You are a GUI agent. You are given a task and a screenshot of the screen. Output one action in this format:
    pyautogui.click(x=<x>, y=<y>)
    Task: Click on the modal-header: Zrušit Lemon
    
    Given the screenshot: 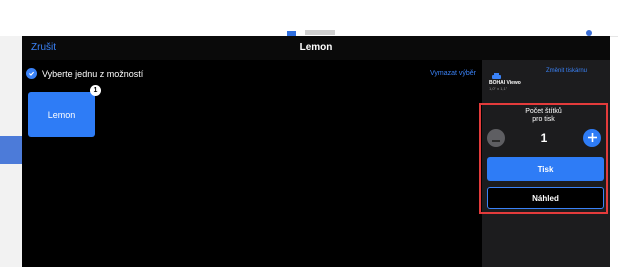 What is the action you would take?
    pyautogui.click(x=316, y=48)
    